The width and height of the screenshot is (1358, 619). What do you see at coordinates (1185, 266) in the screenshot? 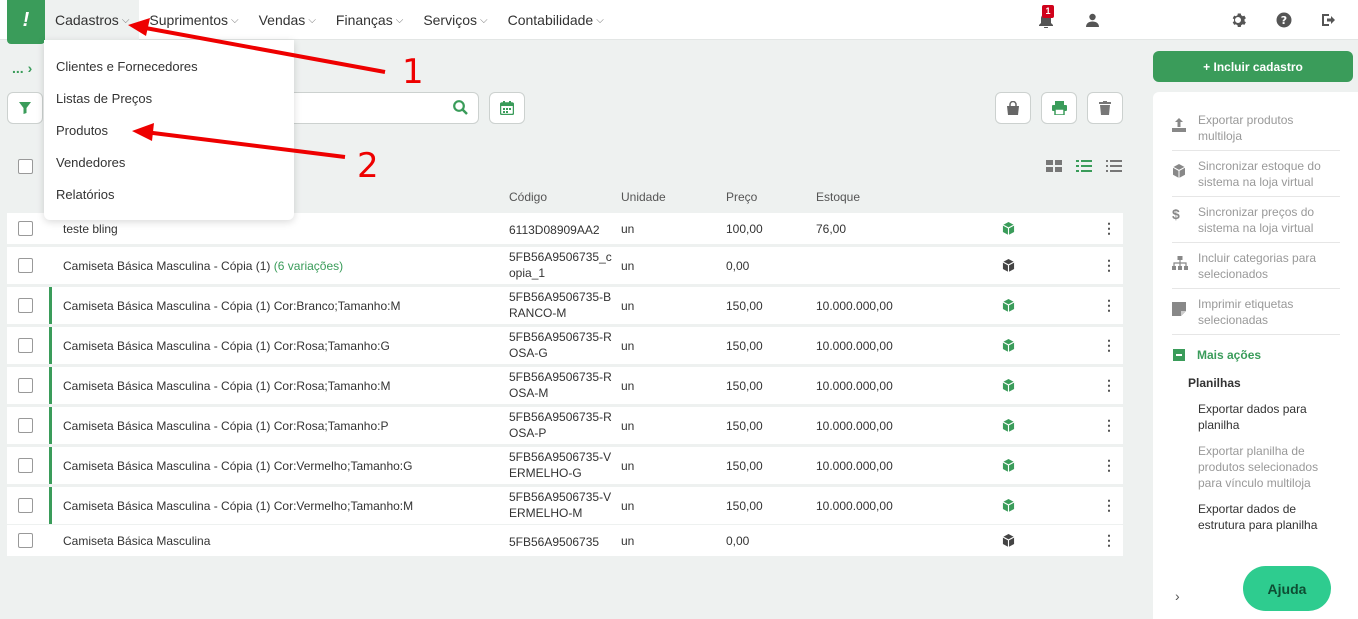
I see `hierarchy-icon` at bounding box center [1185, 266].